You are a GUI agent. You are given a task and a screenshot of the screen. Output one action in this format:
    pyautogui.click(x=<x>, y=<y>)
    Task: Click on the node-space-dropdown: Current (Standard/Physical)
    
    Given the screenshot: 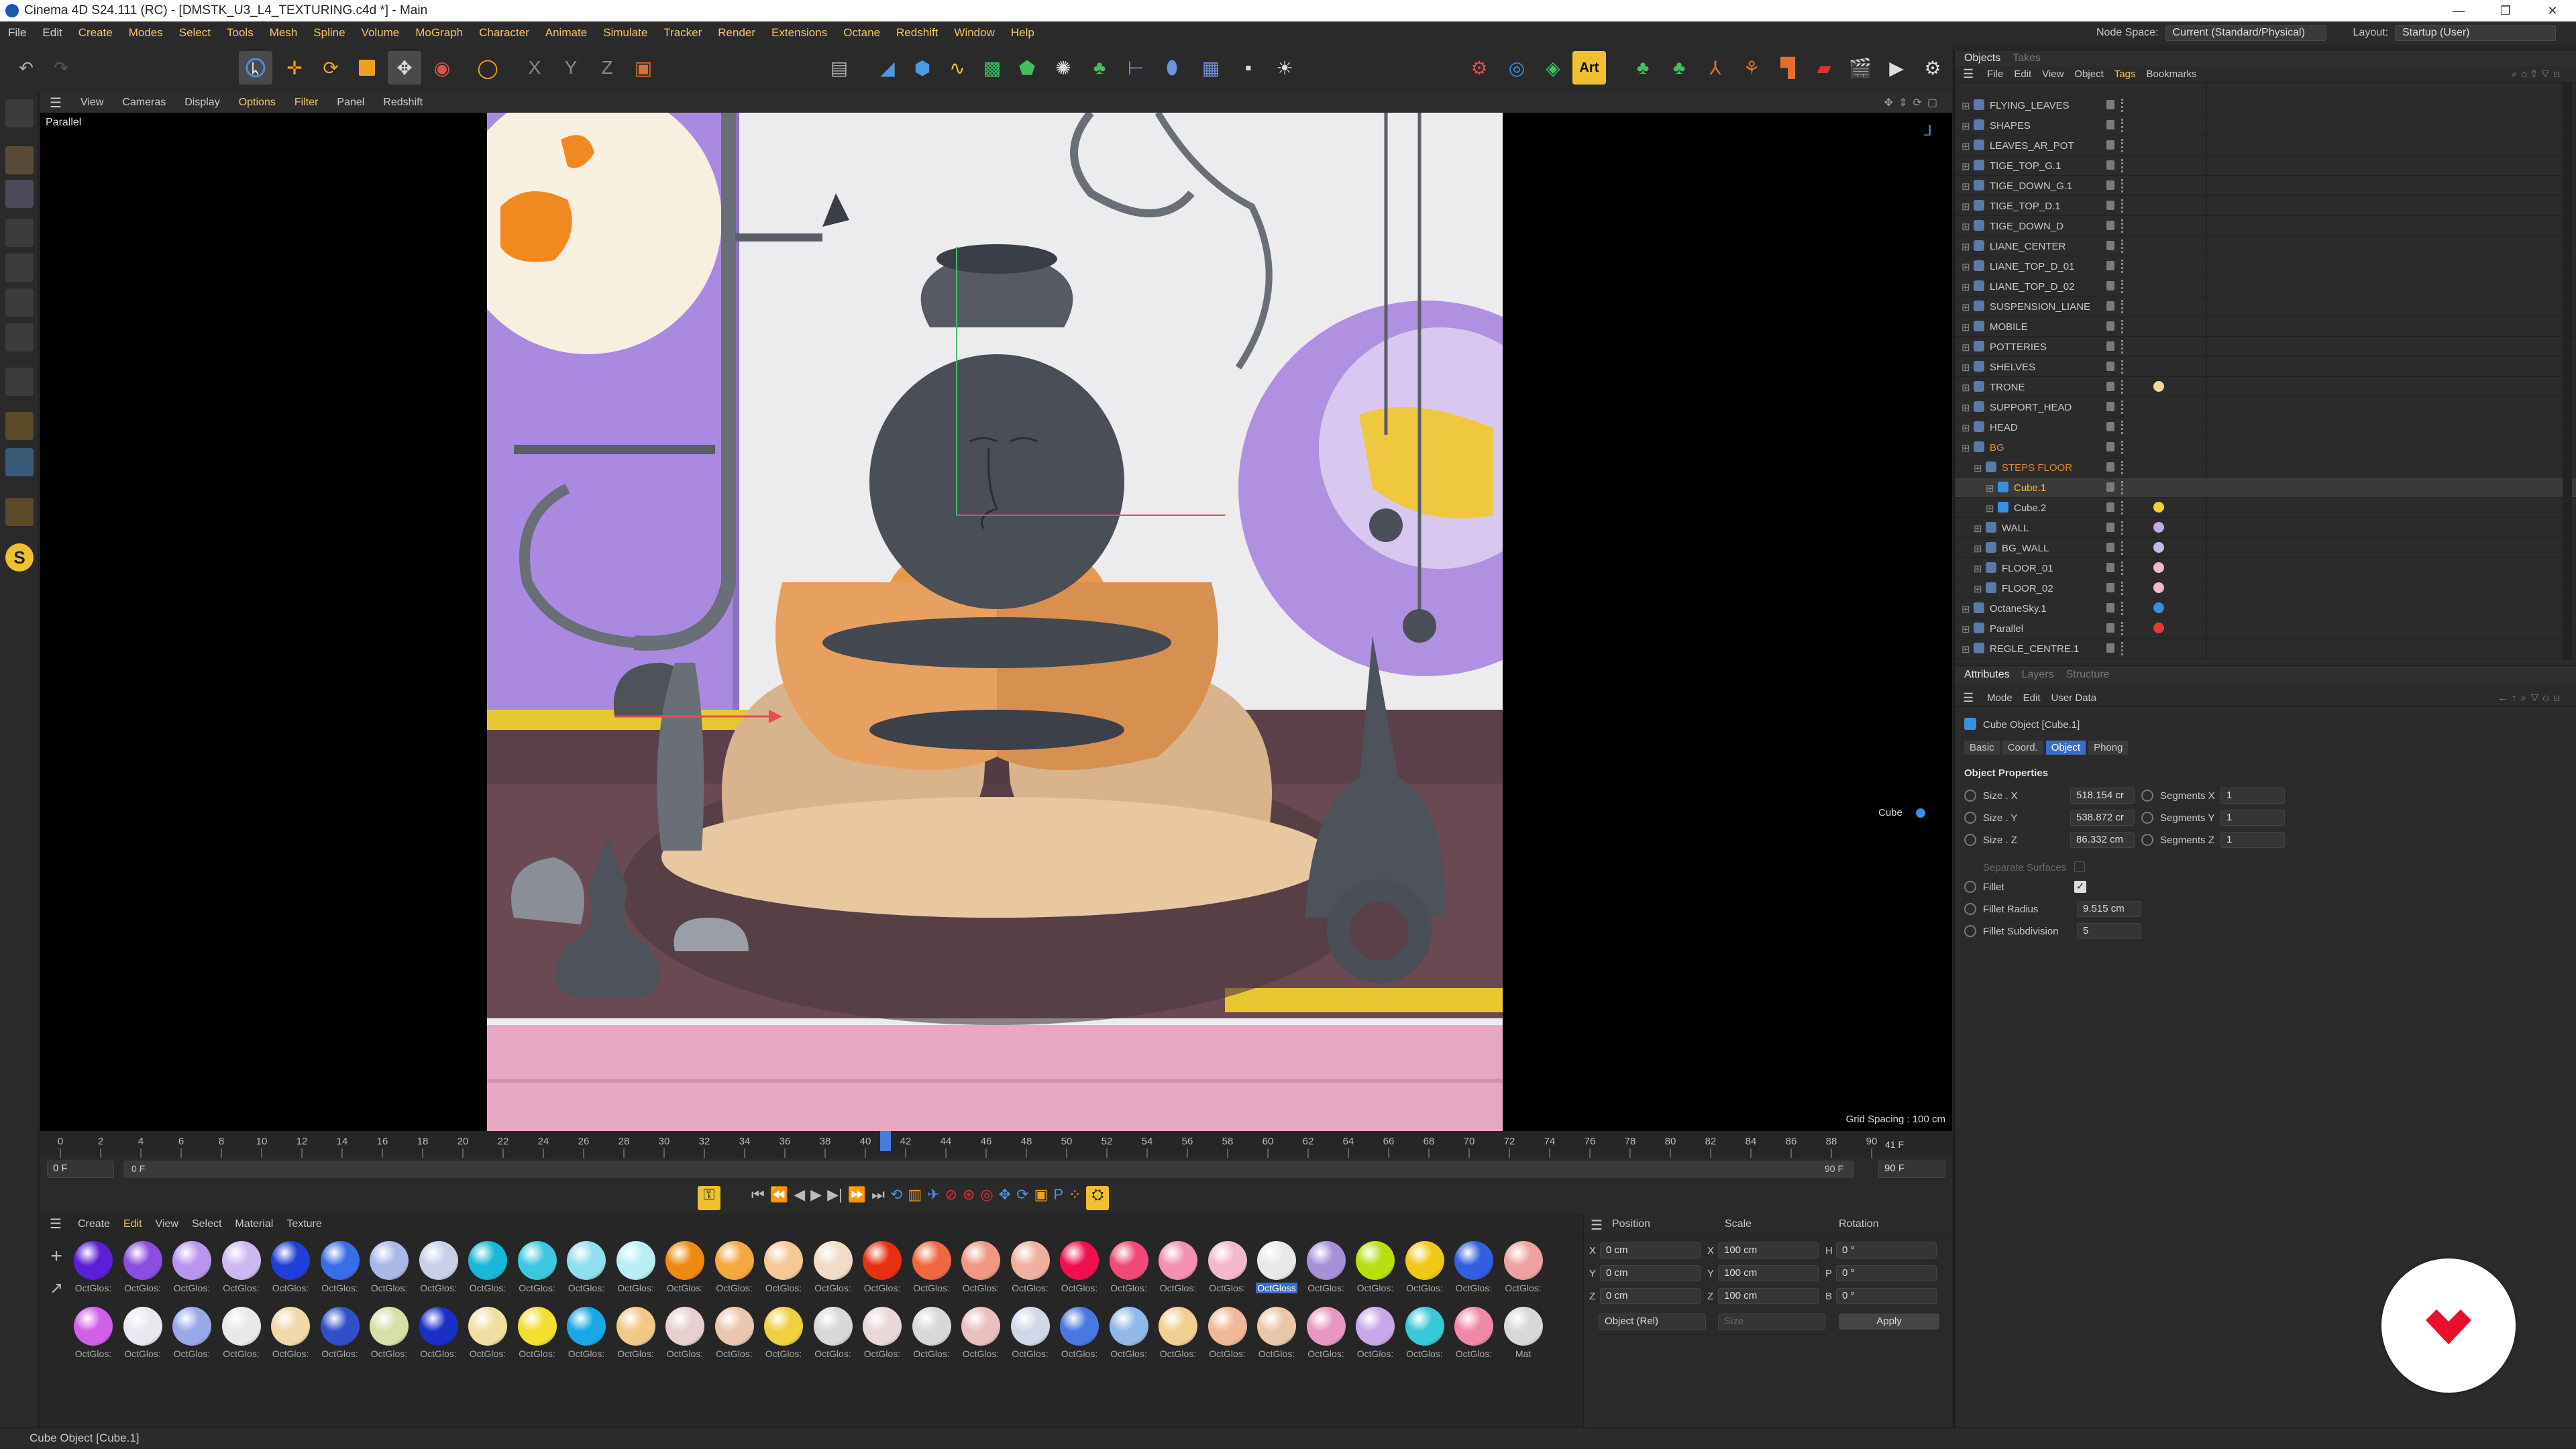 What is the action you would take?
    pyautogui.click(x=2245, y=33)
    